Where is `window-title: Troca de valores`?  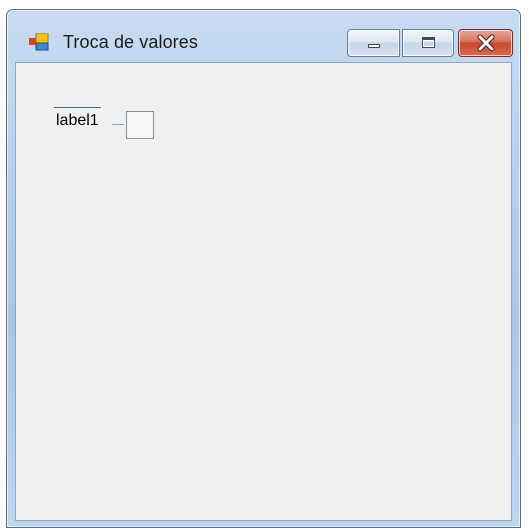 window-title: Troca de valores is located at coordinates (130, 42).